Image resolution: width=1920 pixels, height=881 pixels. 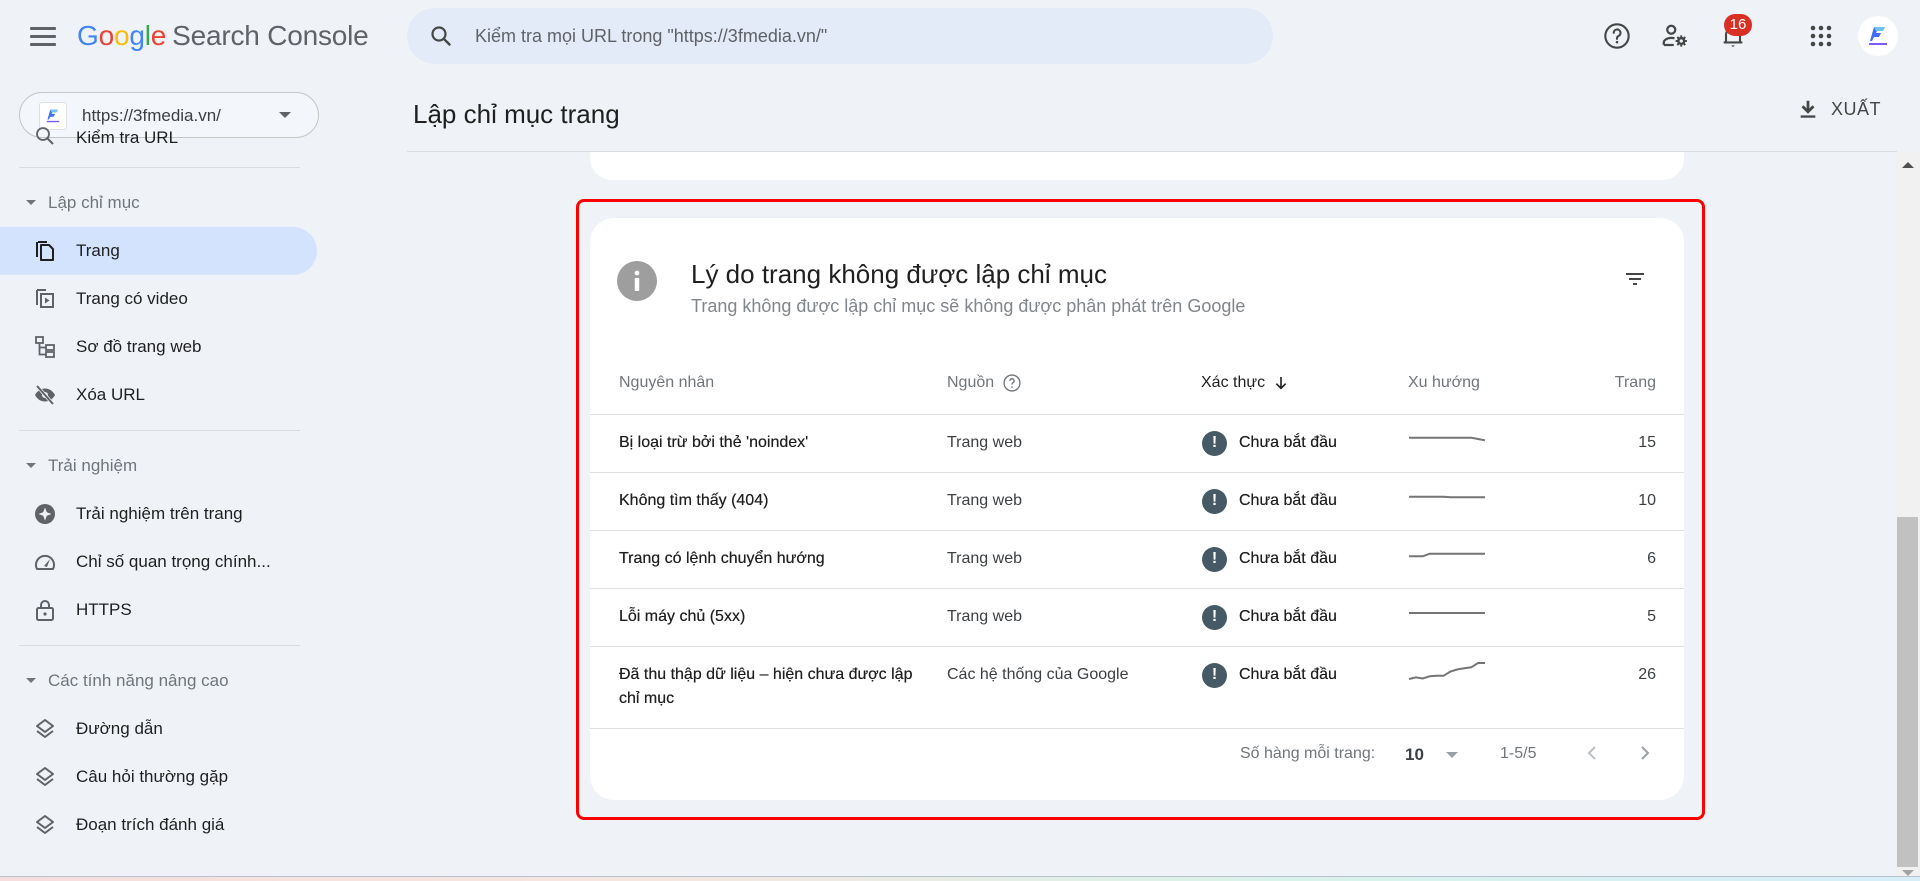 I want to click on trend-sparkline, so click(x=1447, y=438).